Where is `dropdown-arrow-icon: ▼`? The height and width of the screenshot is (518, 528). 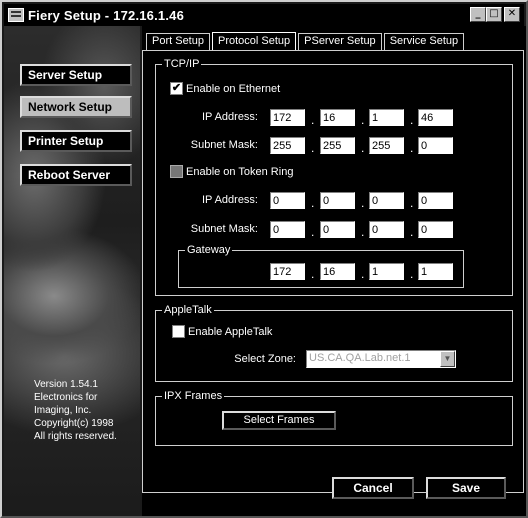
dropdown-arrow-icon: ▼ is located at coordinates (447, 359).